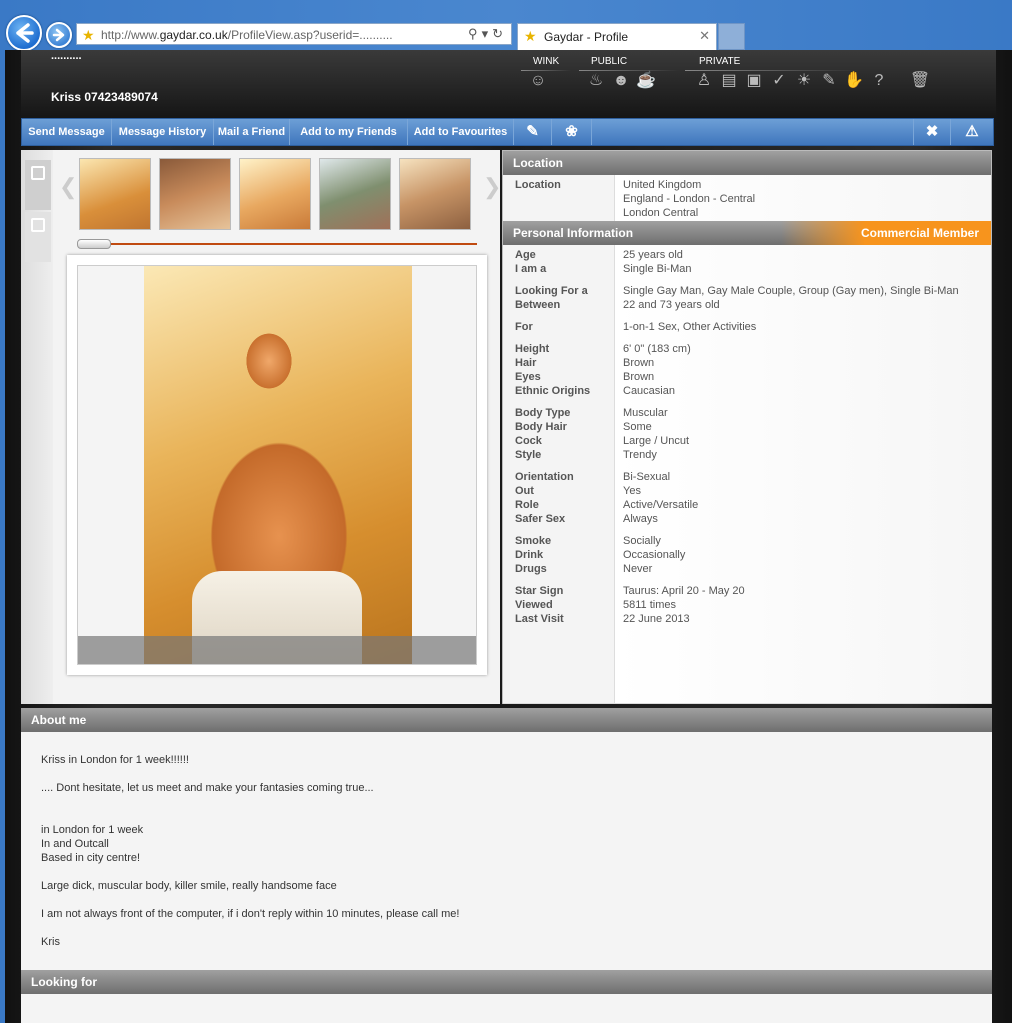 Image resolution: width=1012 pixels, height=1023 pixels. I want to click on new-tab-button, so click(731, 36).